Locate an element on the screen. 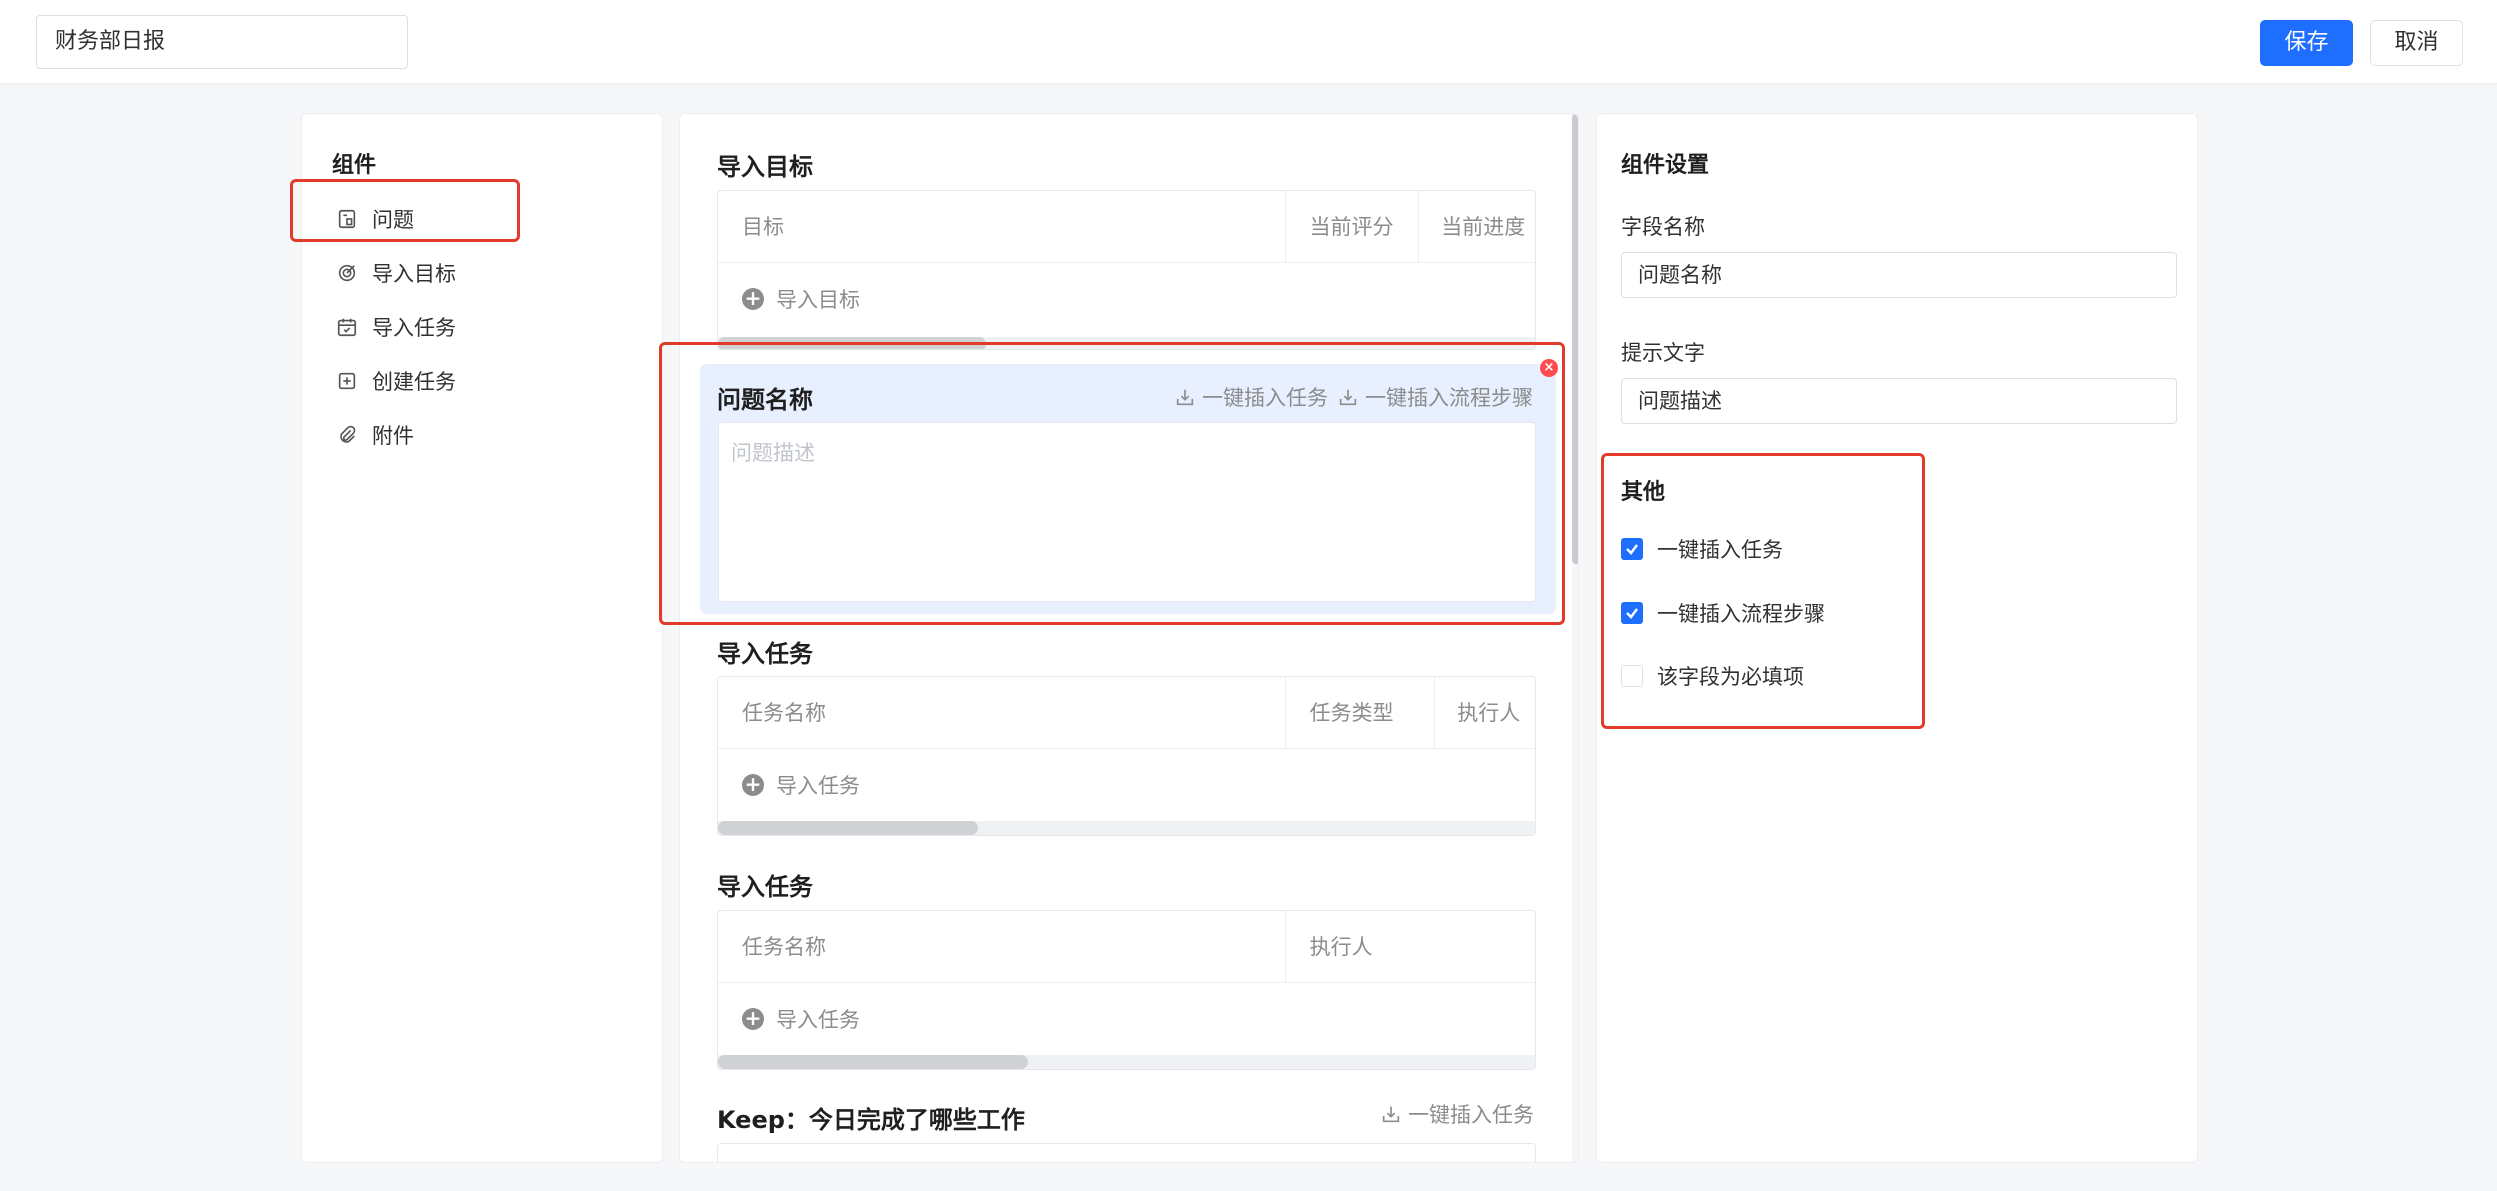  report-title-input: 财务部日报 is located at coordinates (222, 42).